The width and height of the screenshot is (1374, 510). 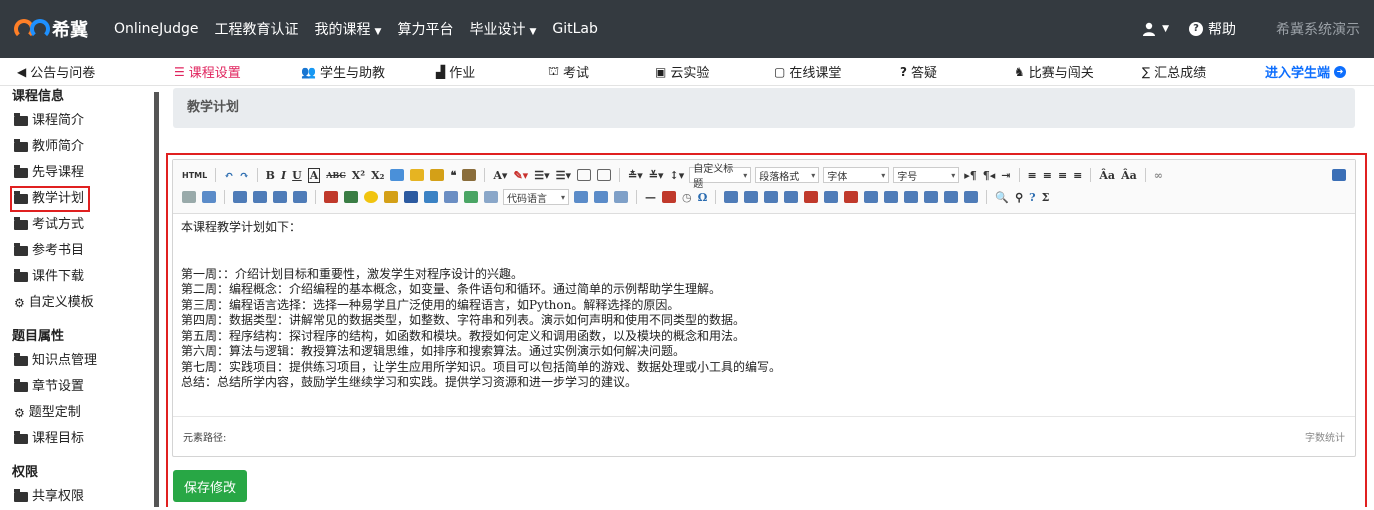 What do you see at coordinates (75, 121) in the screenshot?
I see `sidebar-item-course-intro: 课程简介` at bounding box center [75, 121].